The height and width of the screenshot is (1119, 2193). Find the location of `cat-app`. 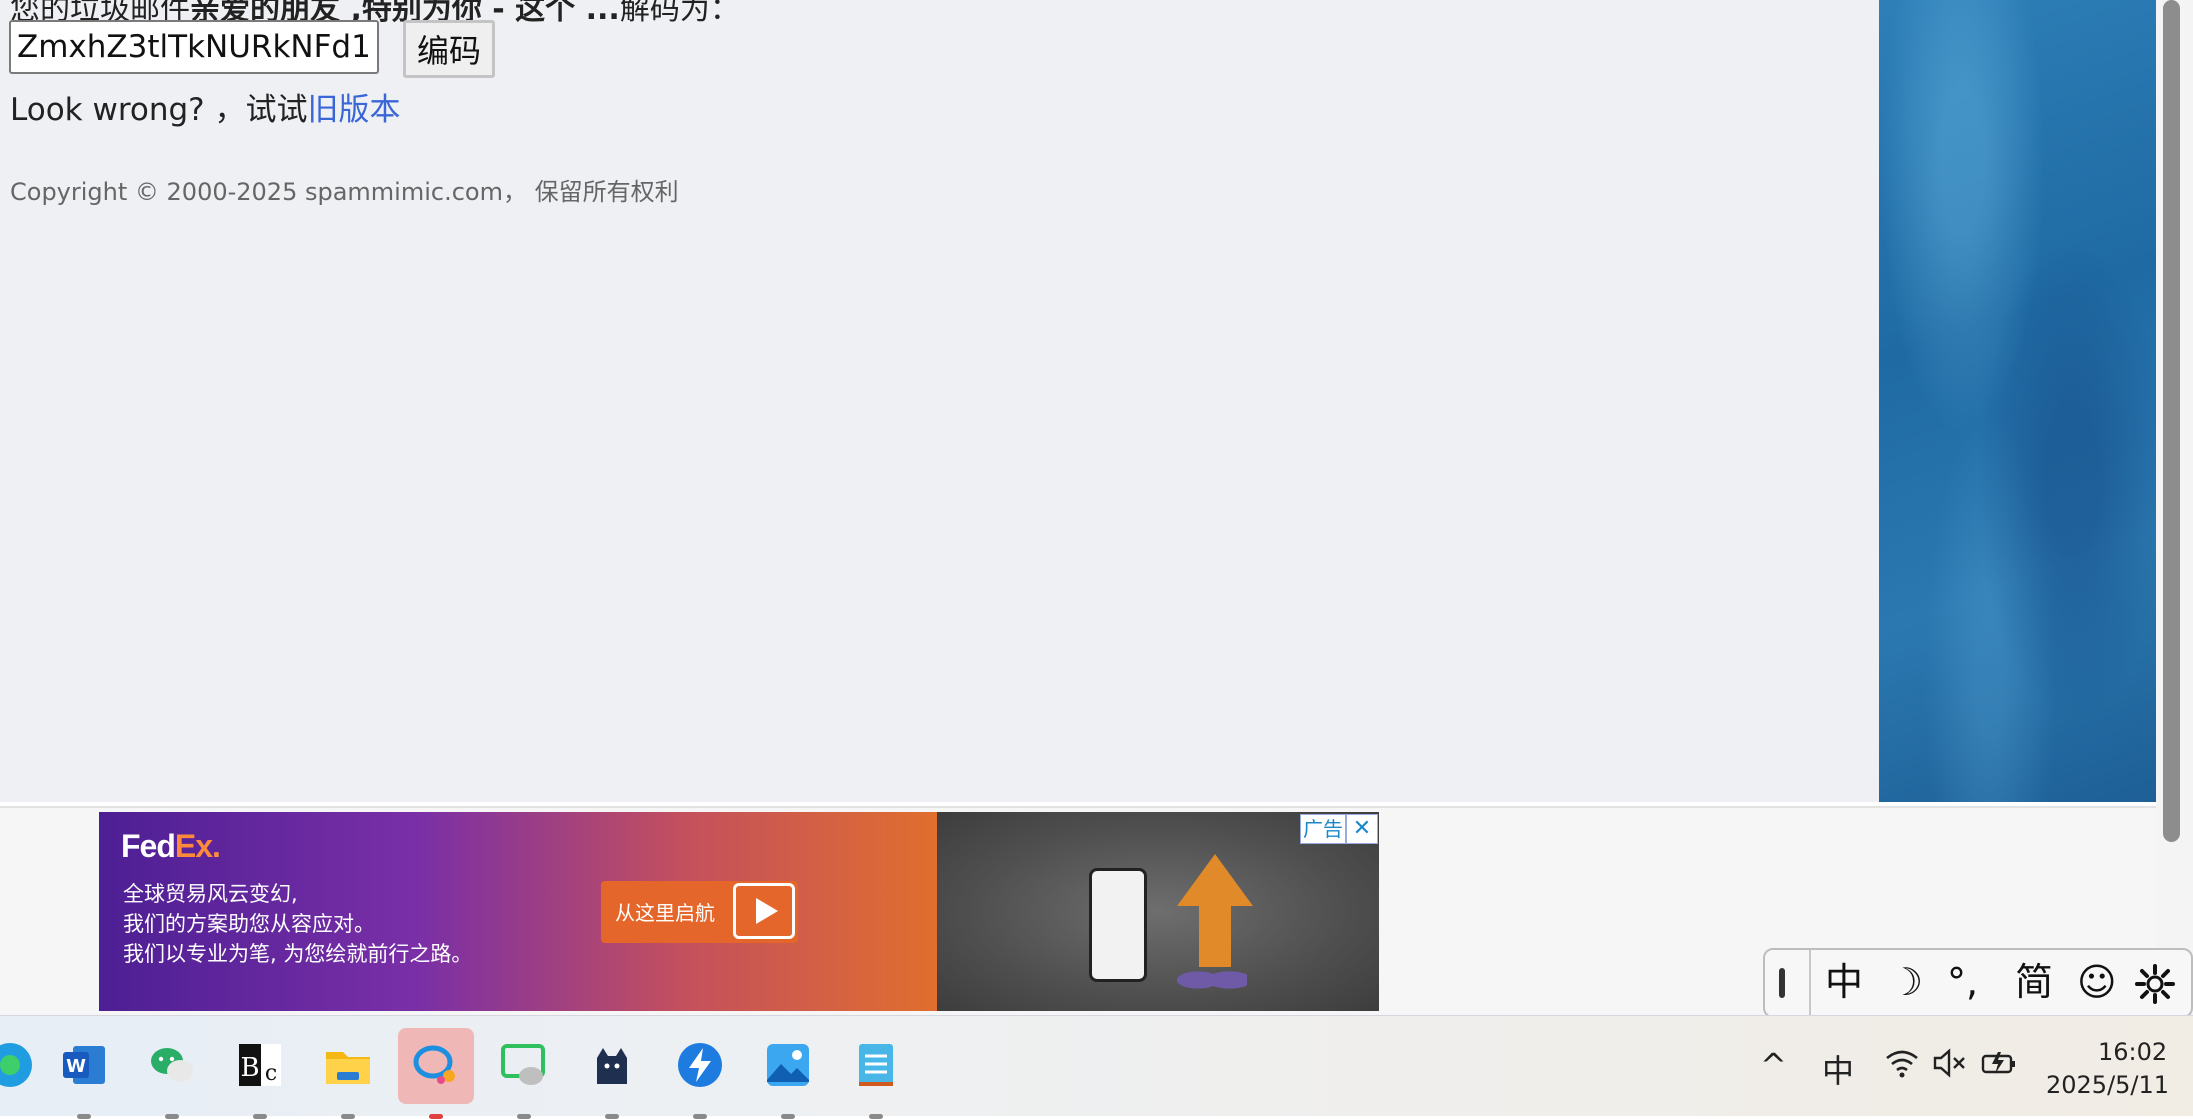

cat-app is located at coordinates (612, 1073).